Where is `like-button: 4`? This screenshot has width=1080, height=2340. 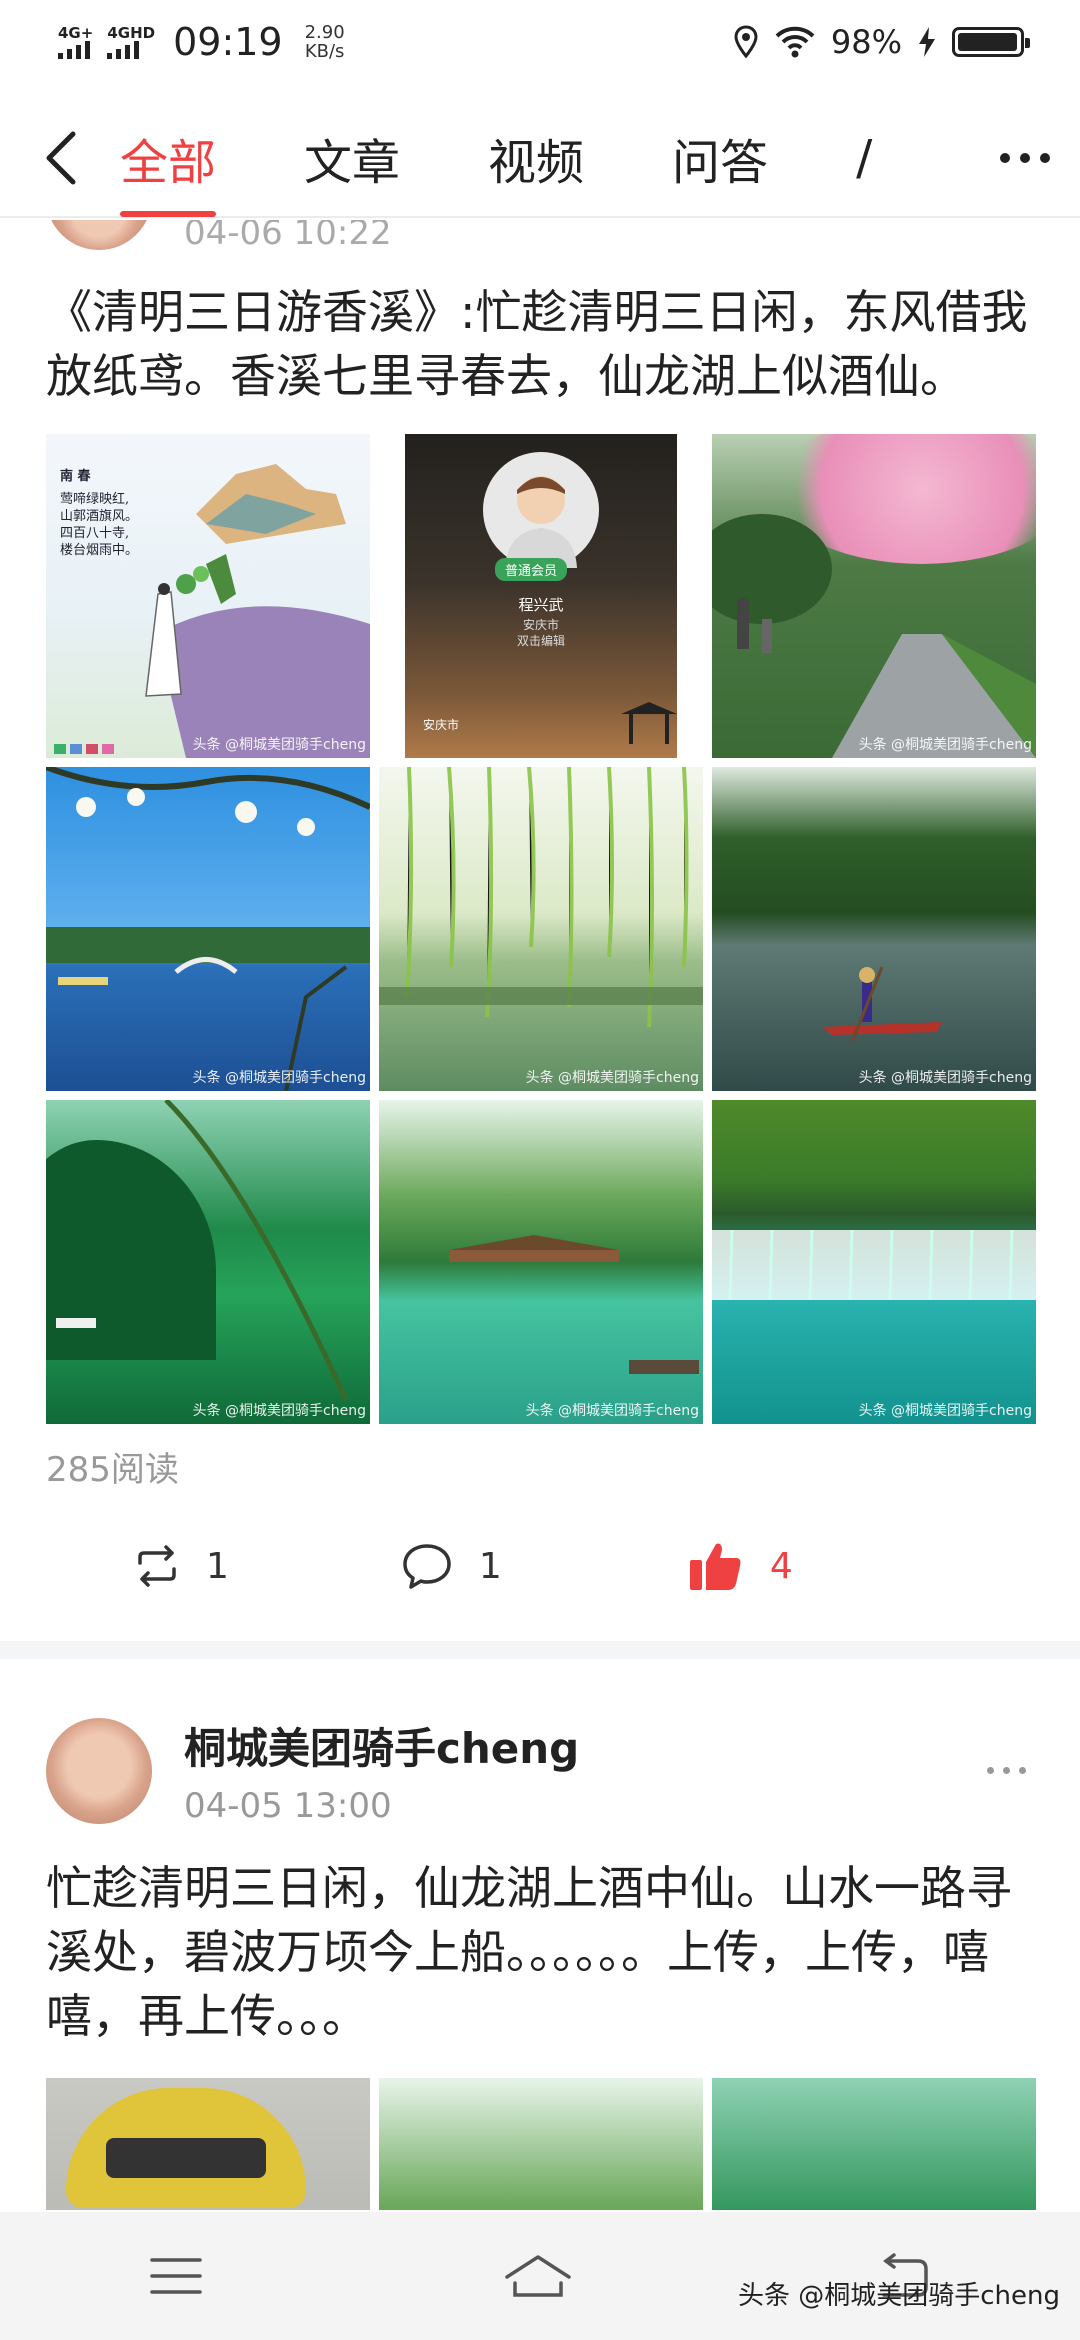
like-button: 4 is located at coordinates (740, 1566).